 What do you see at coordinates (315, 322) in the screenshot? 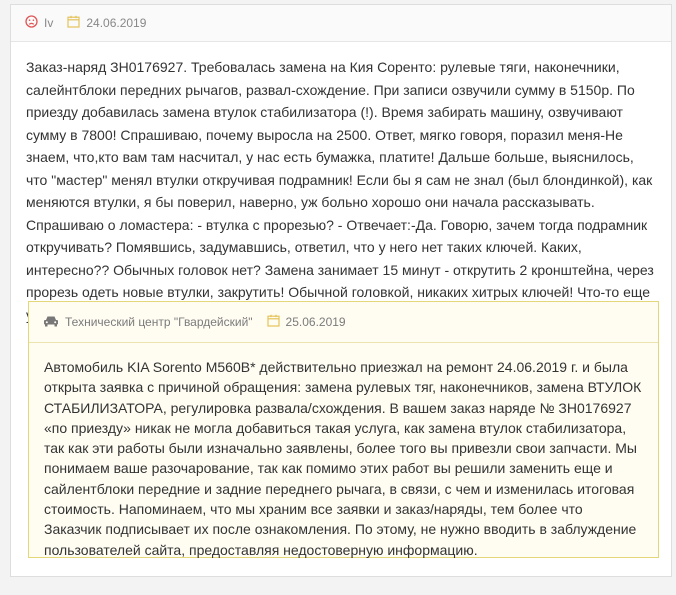
I see `reply-date-value: 25.06.2019` at bounding box center [315, 322].